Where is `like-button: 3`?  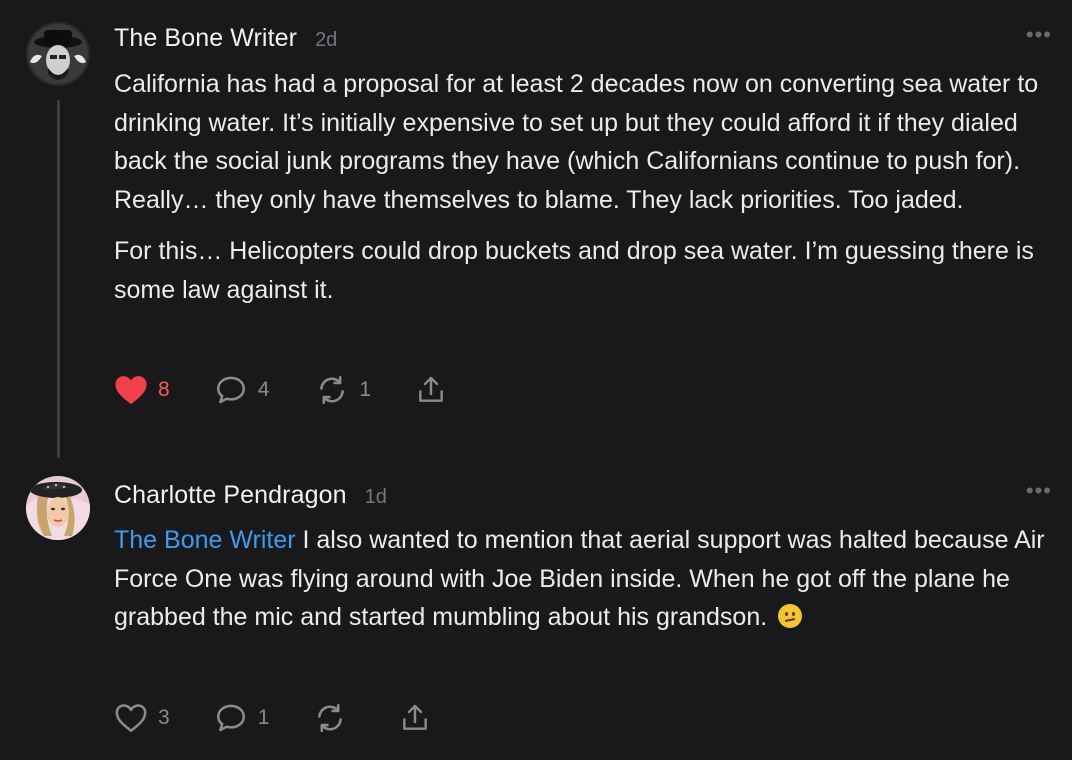 like-button: 3 is located at coordinates (142, 718).